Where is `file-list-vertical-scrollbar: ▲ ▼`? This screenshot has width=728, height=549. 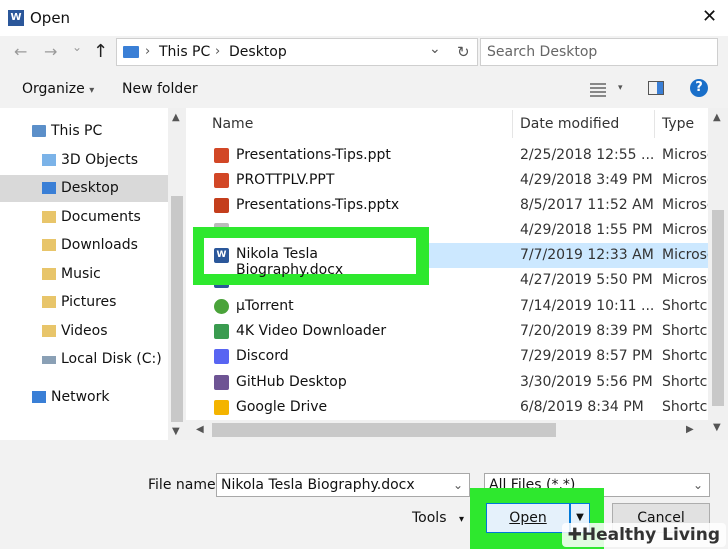
file-list-vertical-scrollbar: ▲ ▼ is located at coordinates (718, 274).